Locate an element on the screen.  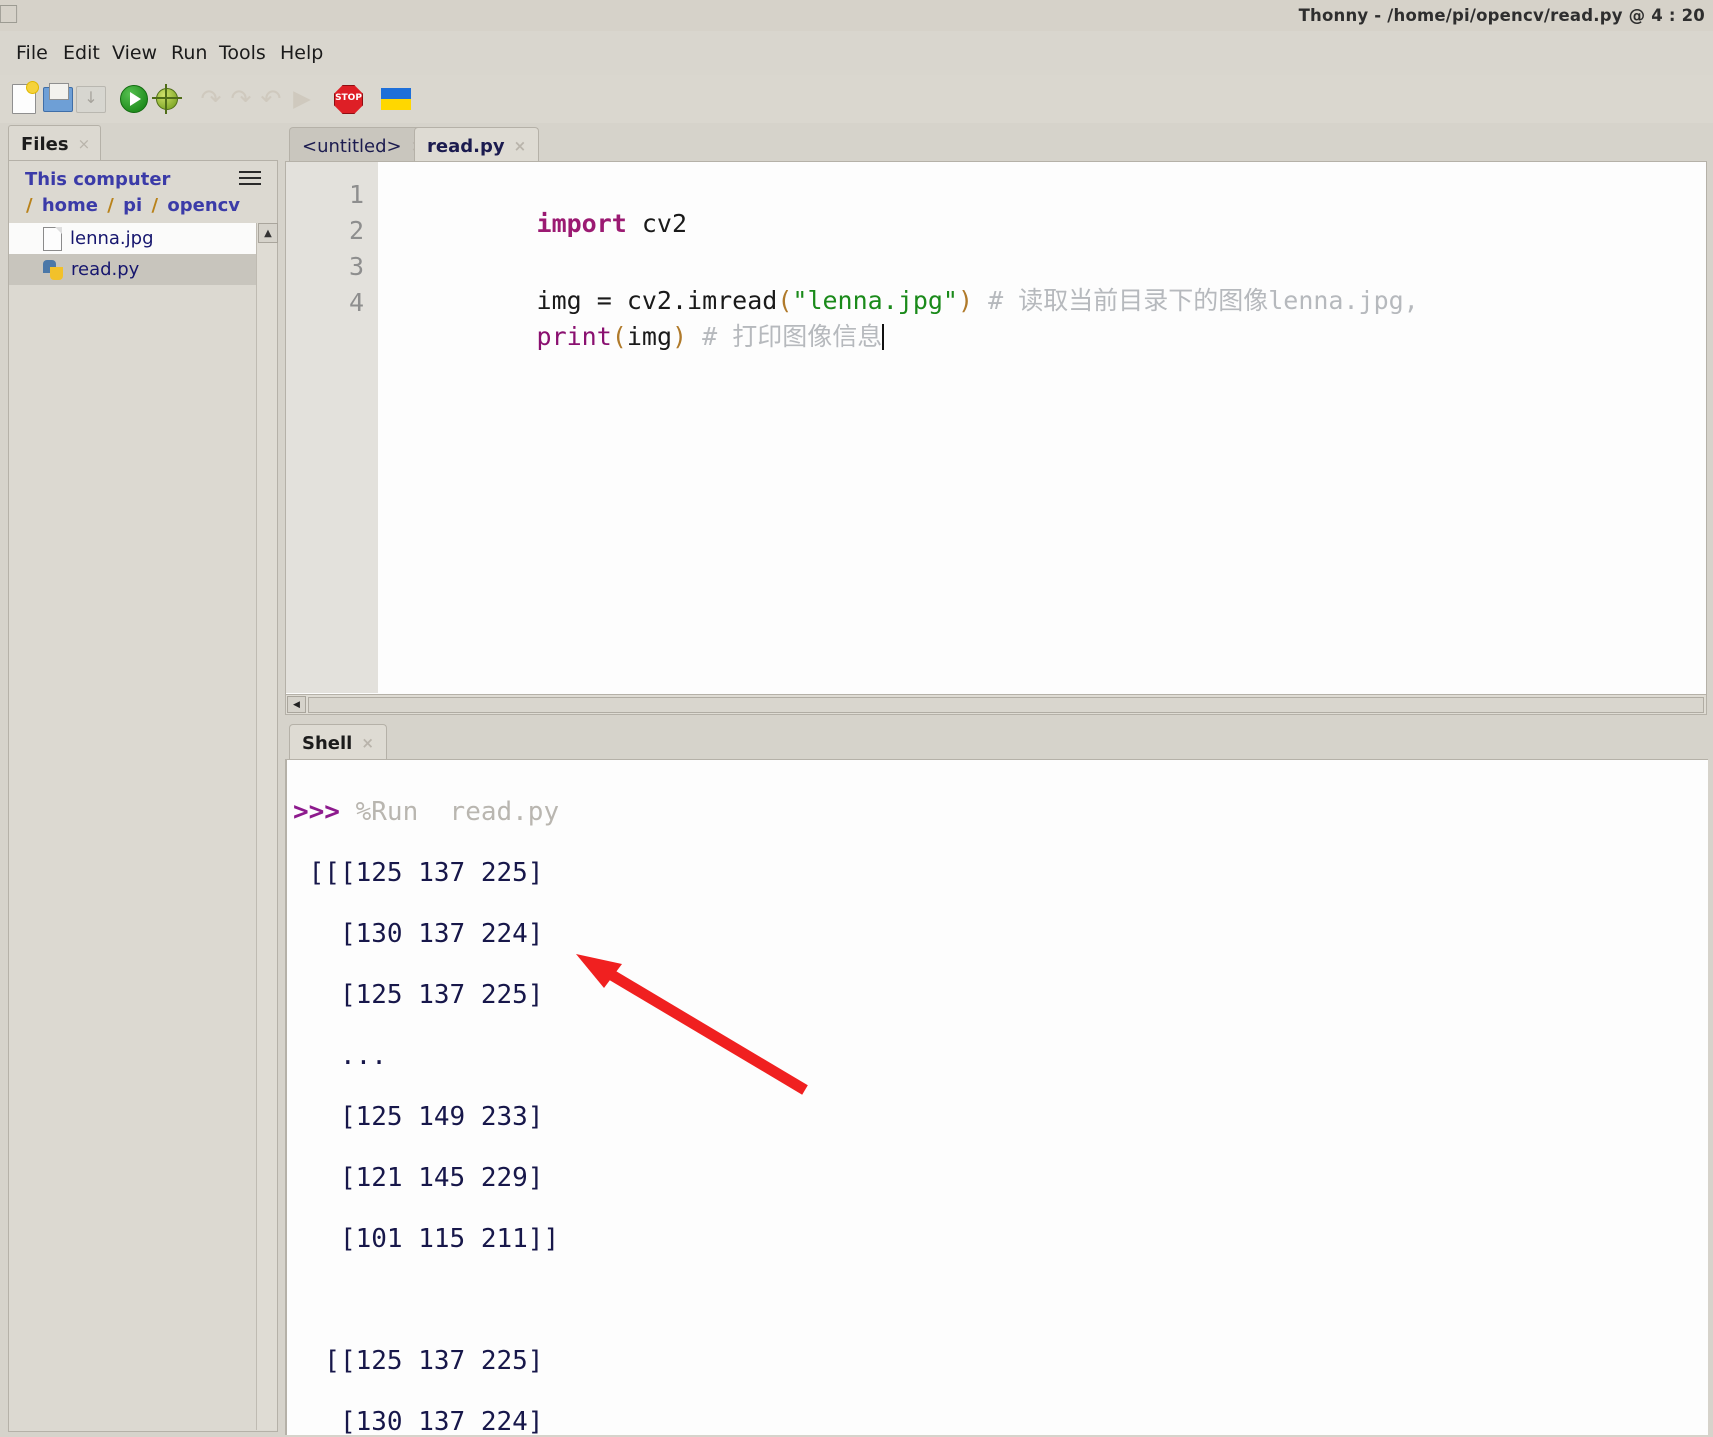
scroll-left-arrow-icon: ◀ is located at coordinates (296, 704).